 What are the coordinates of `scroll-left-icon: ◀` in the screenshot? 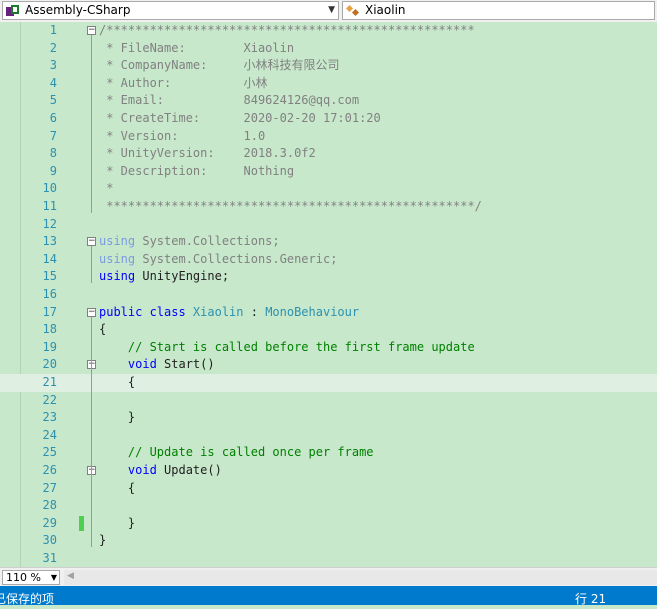 It's located at (70, 576).